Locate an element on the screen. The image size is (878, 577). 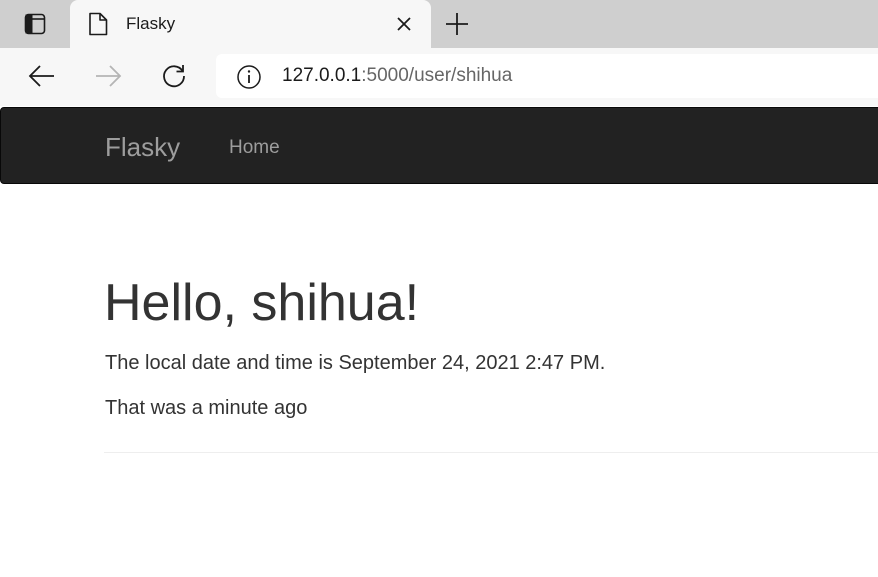
browser-tab: Flasky is located at coordinates (250, 24).